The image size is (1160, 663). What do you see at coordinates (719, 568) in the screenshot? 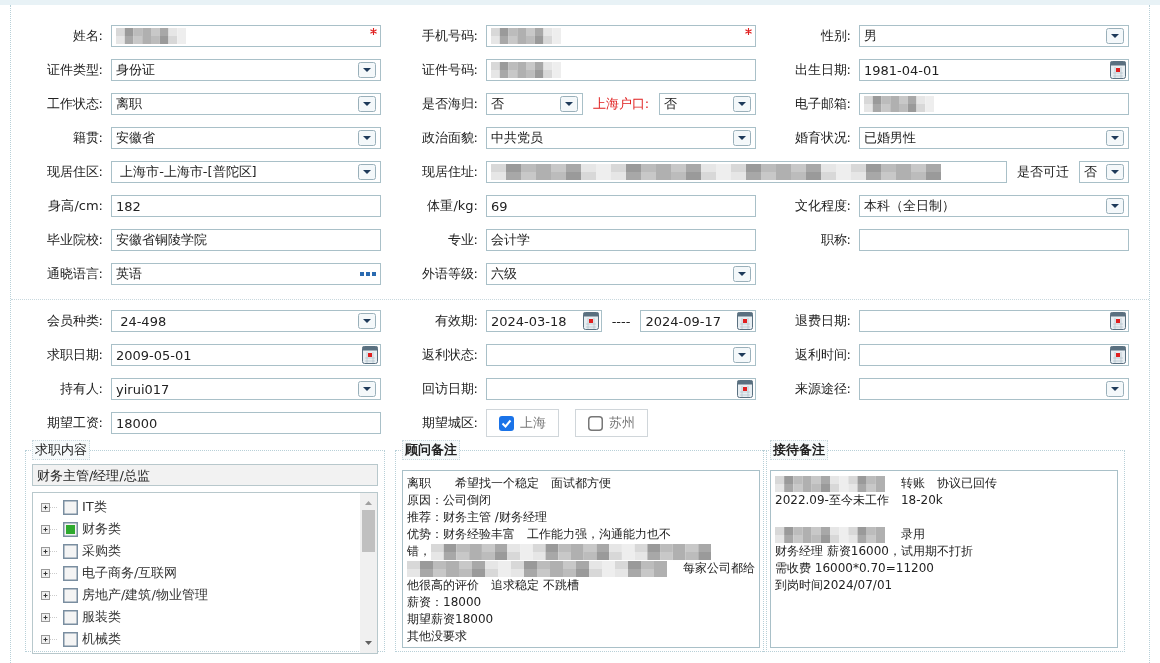
I see `note-line: 每家公司都给` at bounding box center [719, 568].